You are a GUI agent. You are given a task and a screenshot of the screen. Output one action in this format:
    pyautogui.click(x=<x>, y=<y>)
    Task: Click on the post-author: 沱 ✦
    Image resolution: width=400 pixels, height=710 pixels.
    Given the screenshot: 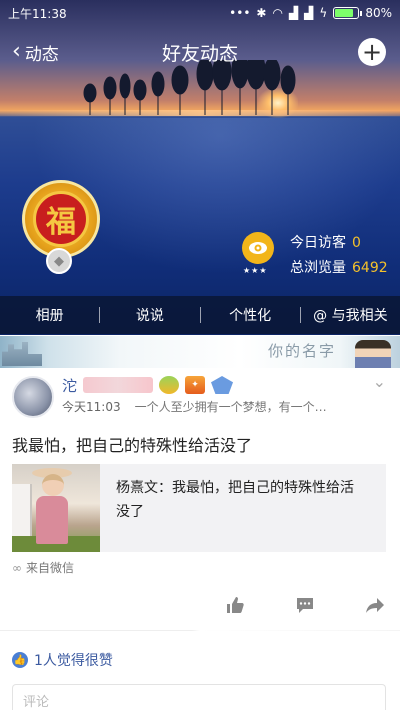 What is the action you would take?
    pyautogui.click(x=148, y=385)
    